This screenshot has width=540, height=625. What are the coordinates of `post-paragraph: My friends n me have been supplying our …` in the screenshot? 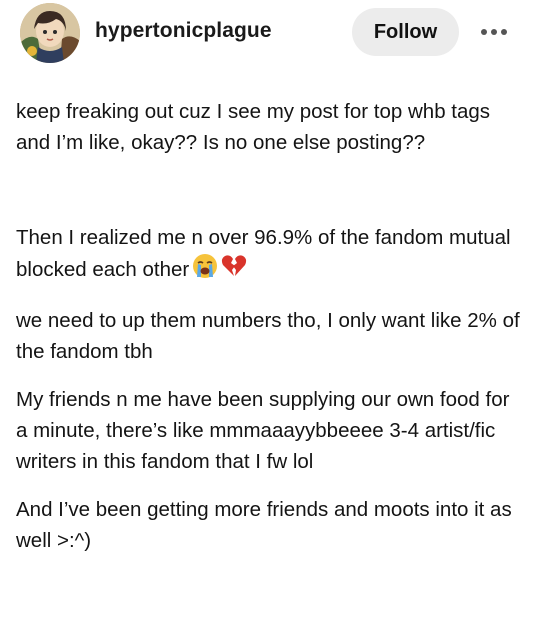 It's located at (263, 430).